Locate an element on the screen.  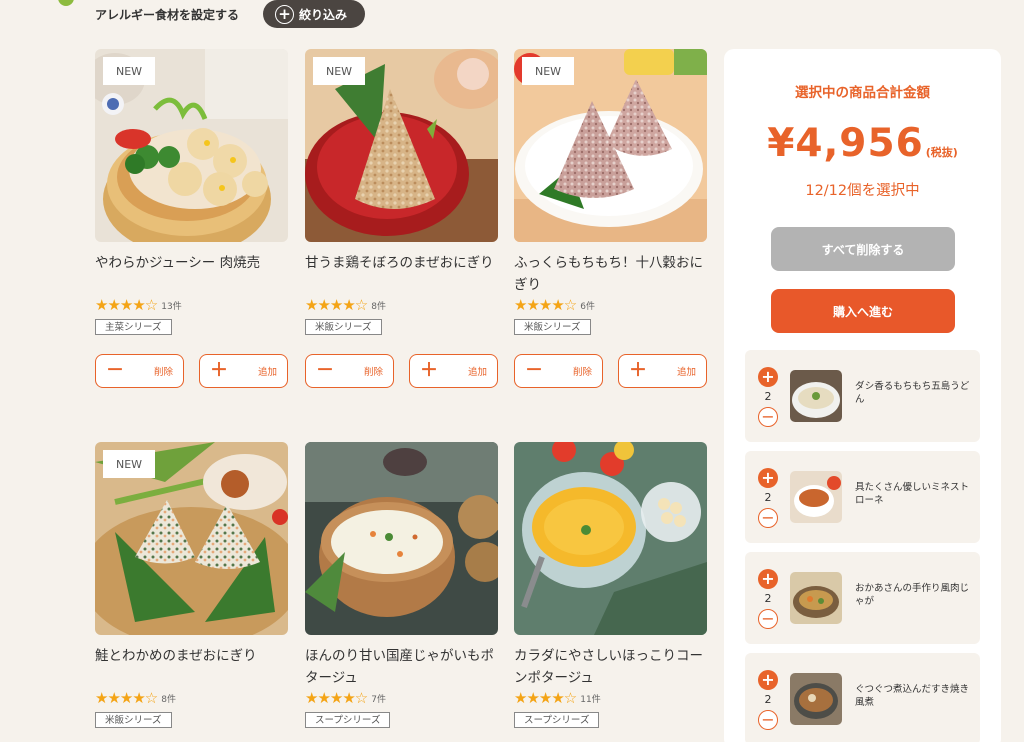
filter-button: + 絞り込み is located at coordinates (314, 14).